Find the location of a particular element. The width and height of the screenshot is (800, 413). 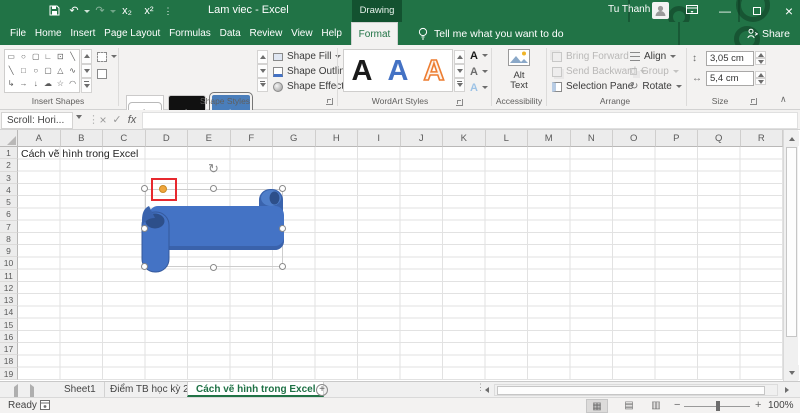

redo-button: ↷ is located at coordinates (100, 11).